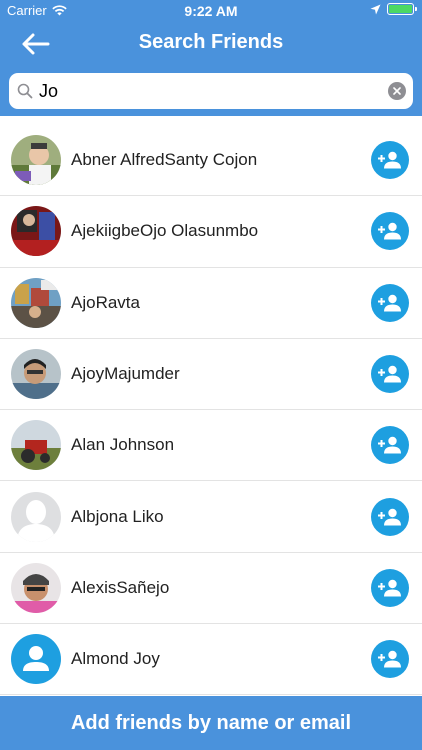 The height and width of the screenshot is (750, 422). What do you see at coordinates (123, 445) in the screenshot?
I see `friend-name: Alan Johnson` at bounding box center [123, 445].